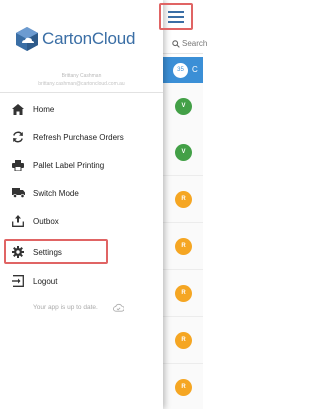 The image size is (320, 409). I want to click on menu-item-label: Logout, so click(45, 281).